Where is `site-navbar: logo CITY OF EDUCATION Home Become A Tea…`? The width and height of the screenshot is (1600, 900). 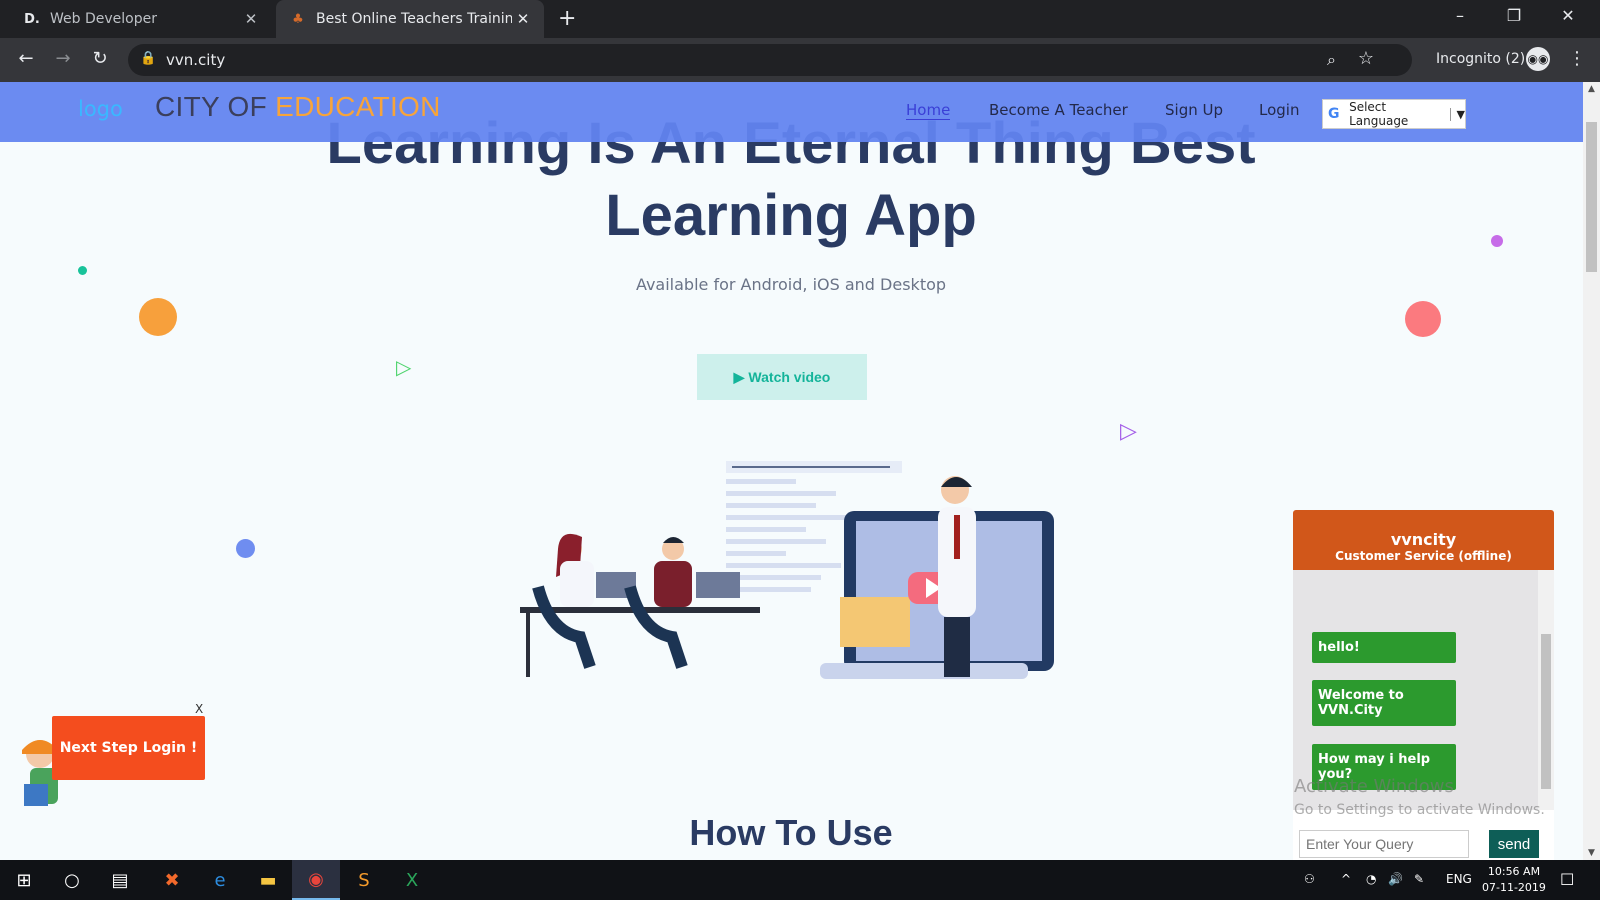
site-navbar: logo CITY OF EDUCATION Home Become A Tea… is located at coordinates (791, 112).